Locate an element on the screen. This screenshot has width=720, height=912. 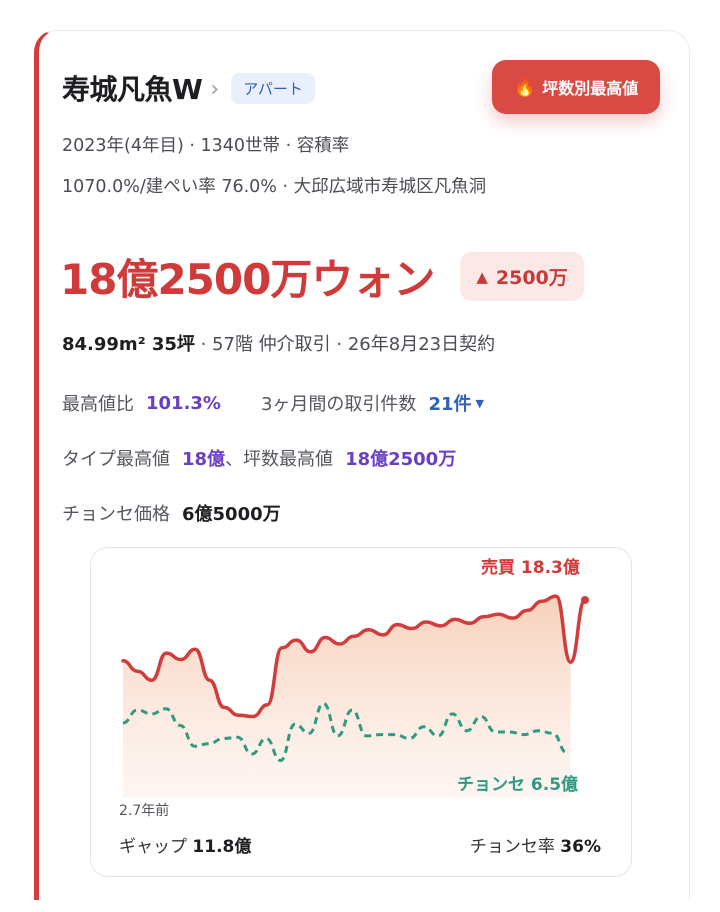
sale-end-dot is located at coordinates (585, 600).